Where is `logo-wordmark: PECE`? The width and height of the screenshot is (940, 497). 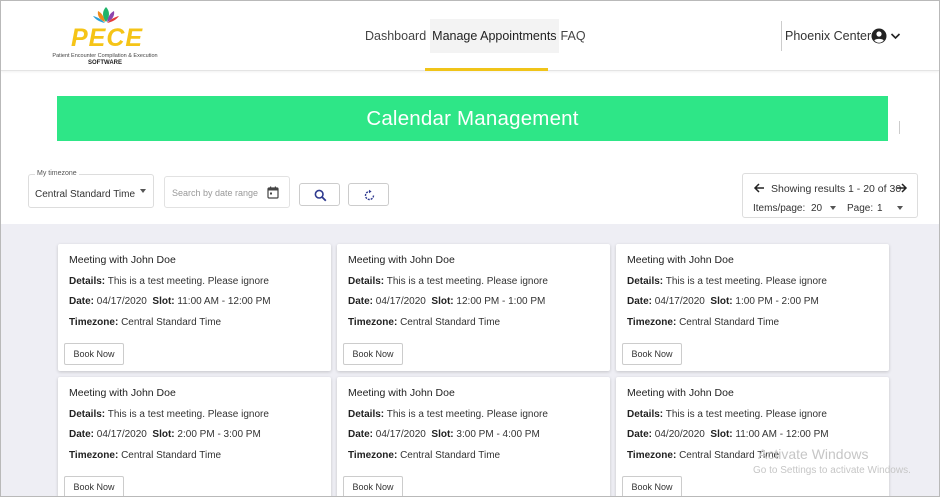
logo-wordmark: PECE is located at coordinates (107, 38).